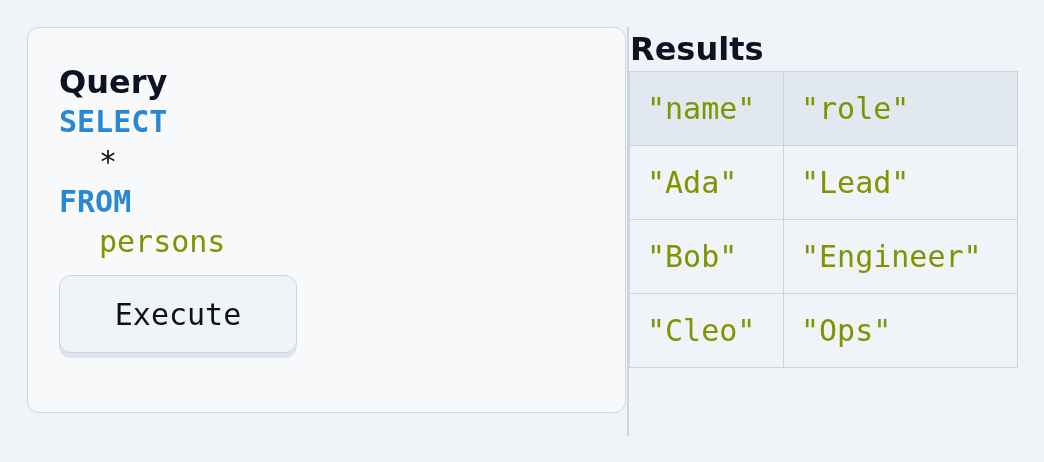 Image resolution: width=1044 pixels, height=462 pixels. I want to click on query-title: Query, so click(113, 82).